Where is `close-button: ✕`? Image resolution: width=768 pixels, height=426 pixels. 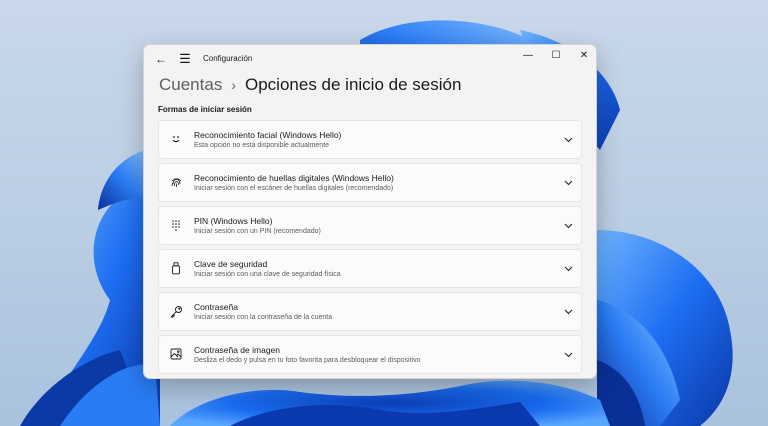
close-button: ✕ is located at coordinates (583, 55).